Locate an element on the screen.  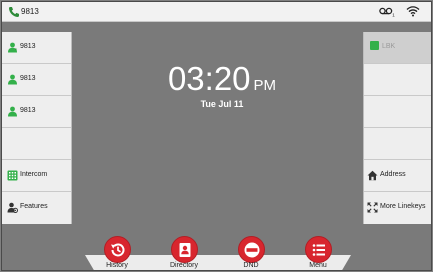
intercom-label: Intercom is located at coordinates (34, 174).